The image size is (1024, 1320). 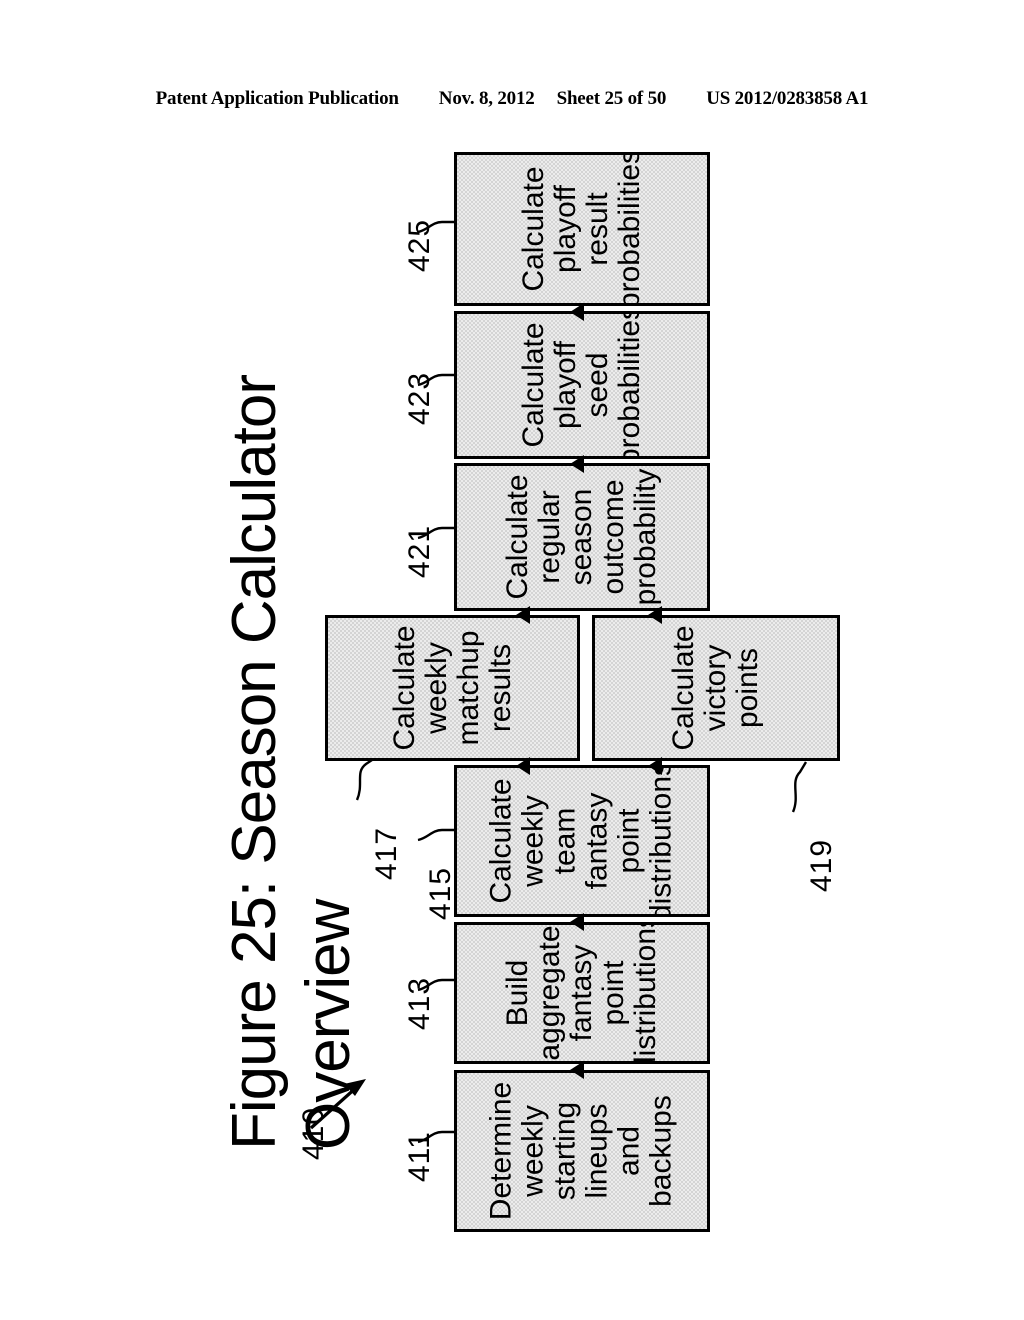 I want to click on header-sheet: Sheet 25 of 50, so click(x=611, y=98).